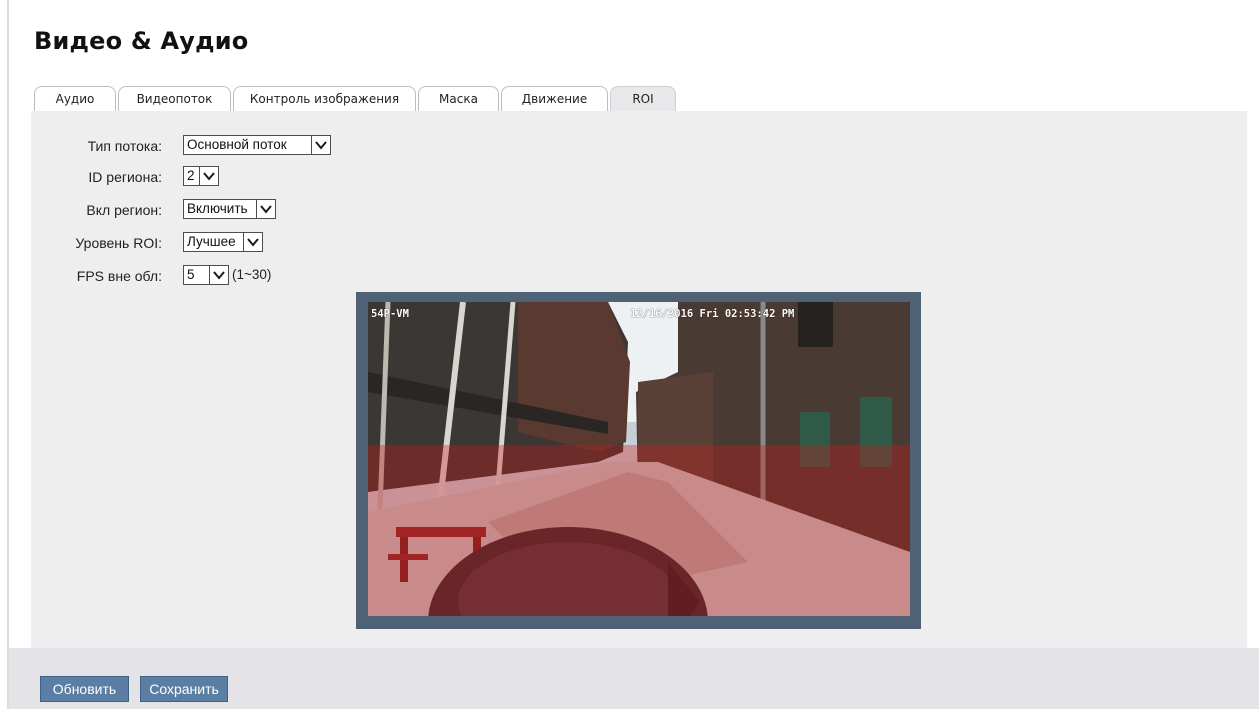 The width and height of the screenshot is (1259, 709). I want to click on osd-timestamp: 12/16/2016 Fri 02:53:42 PM, so click(712, 314).